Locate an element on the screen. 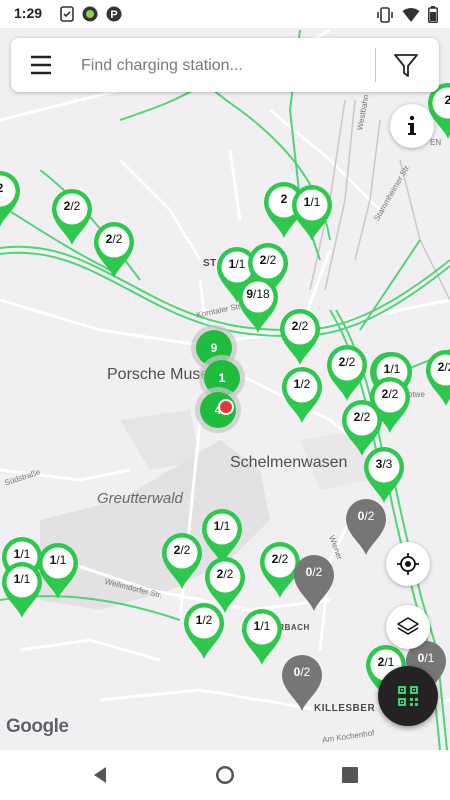 The height and width of the screenshot is (800, 450). station-availability-label: 9/18 is located at coordinates (258, 294).